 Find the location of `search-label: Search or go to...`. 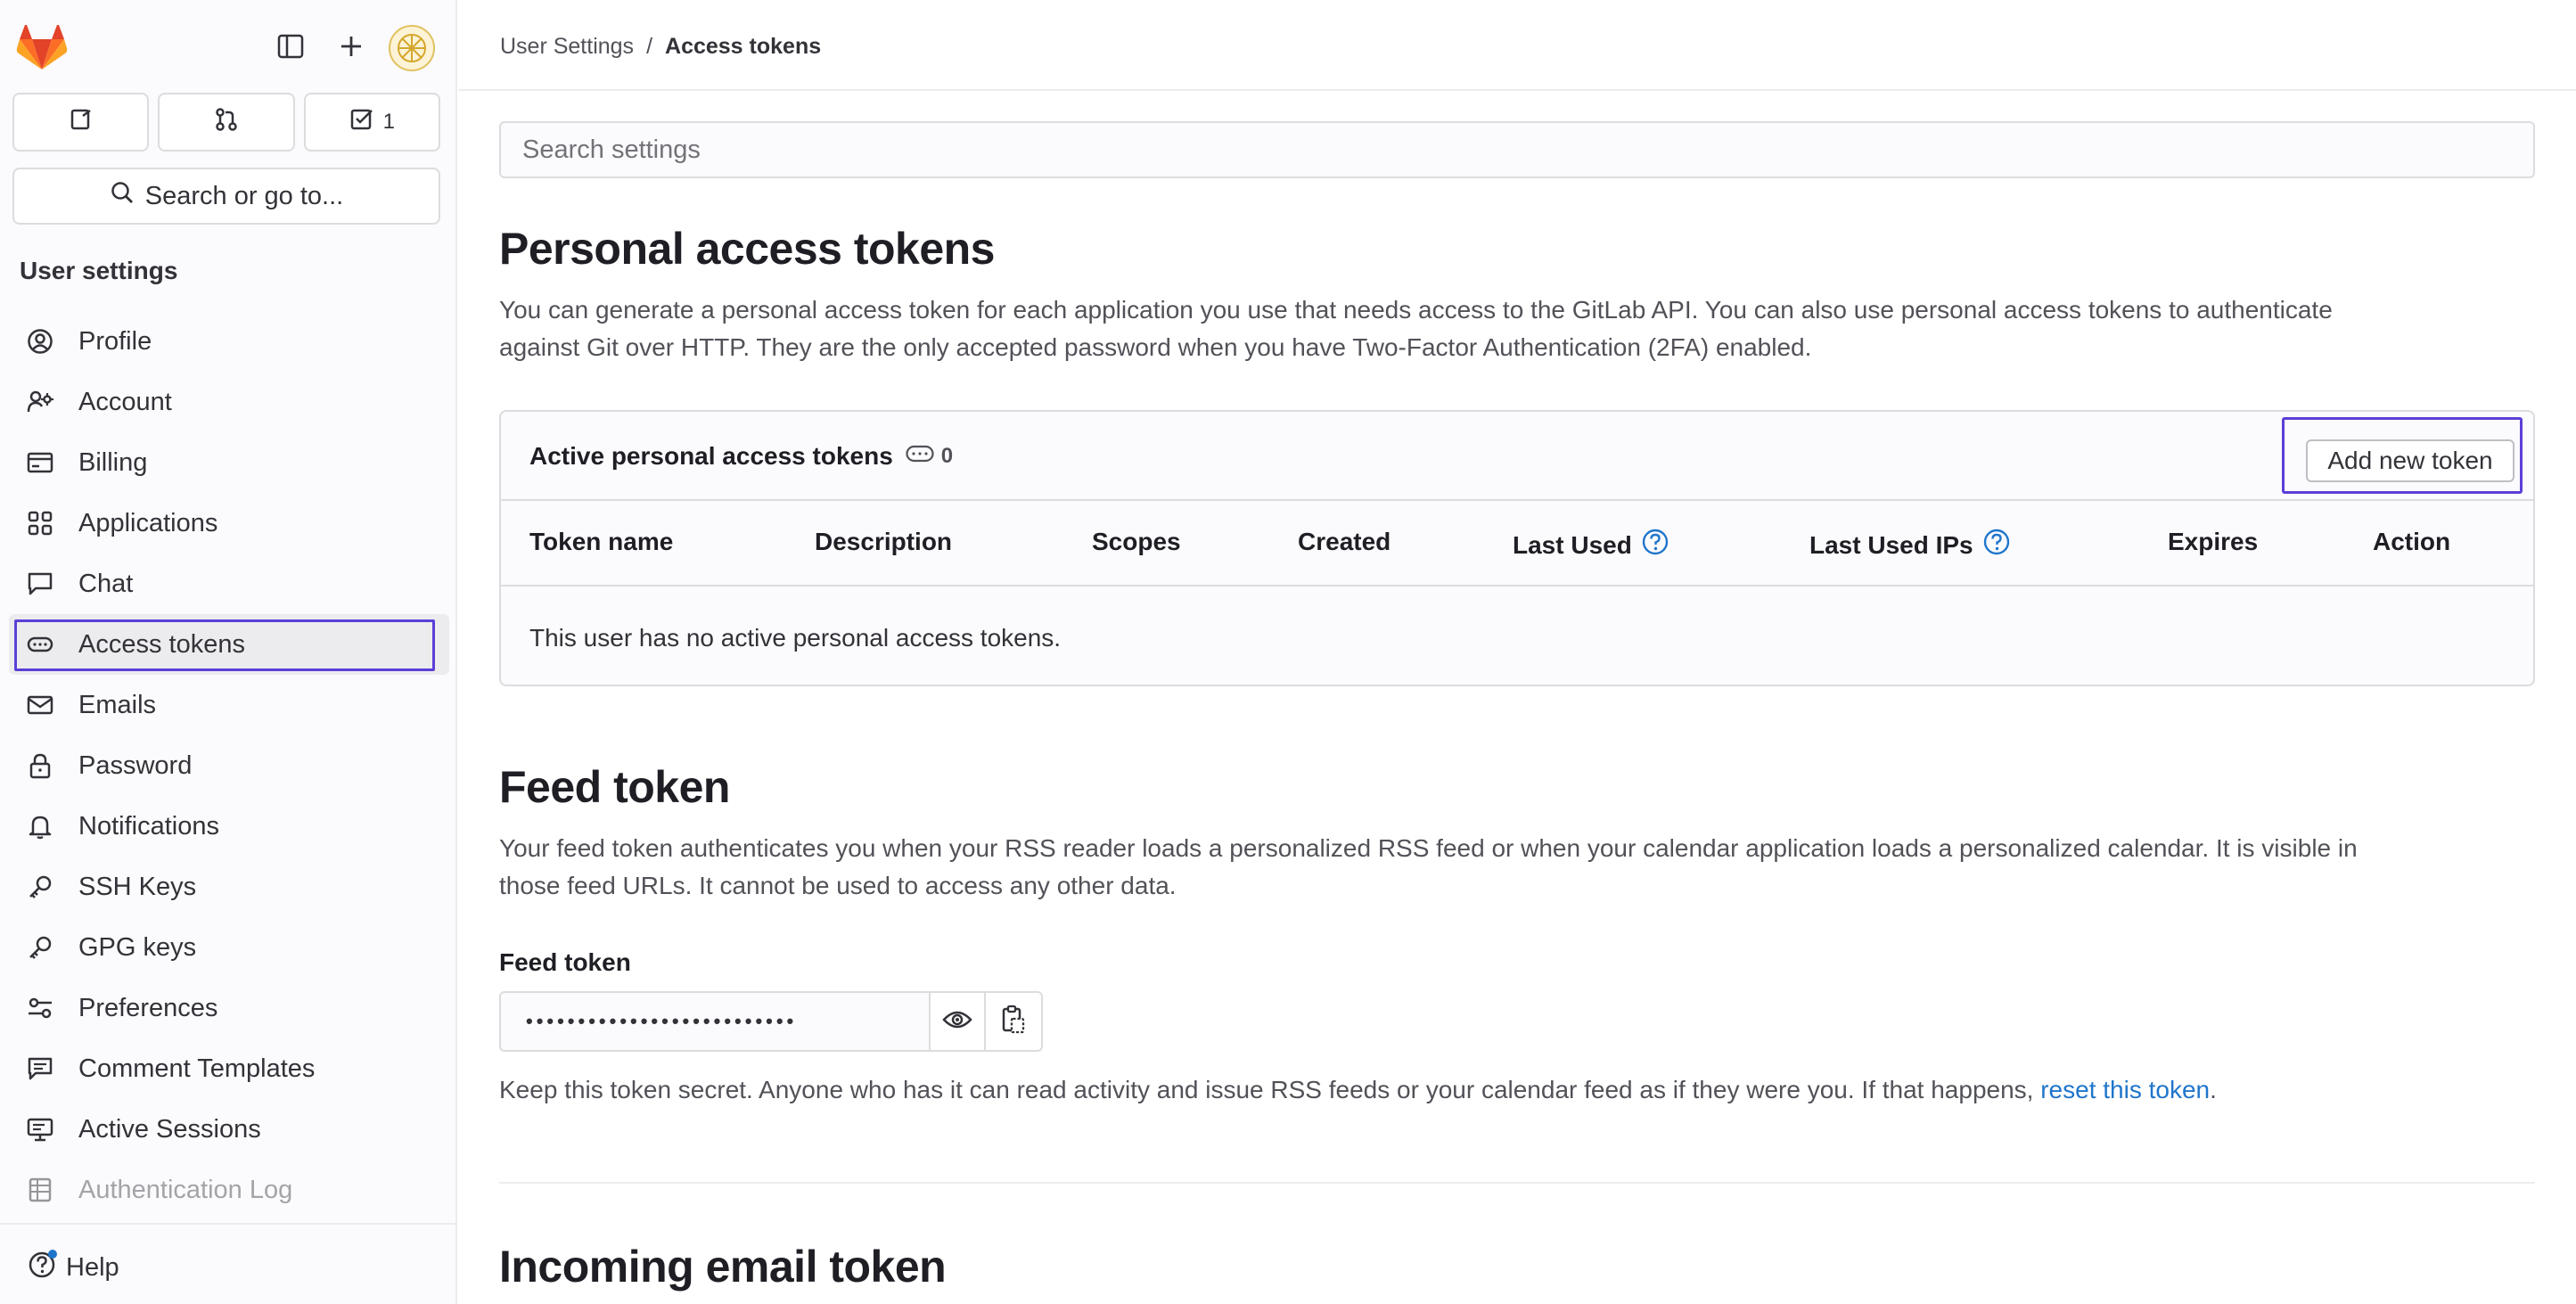

search-label: Search or go to... is located at coordinates (244, 195).